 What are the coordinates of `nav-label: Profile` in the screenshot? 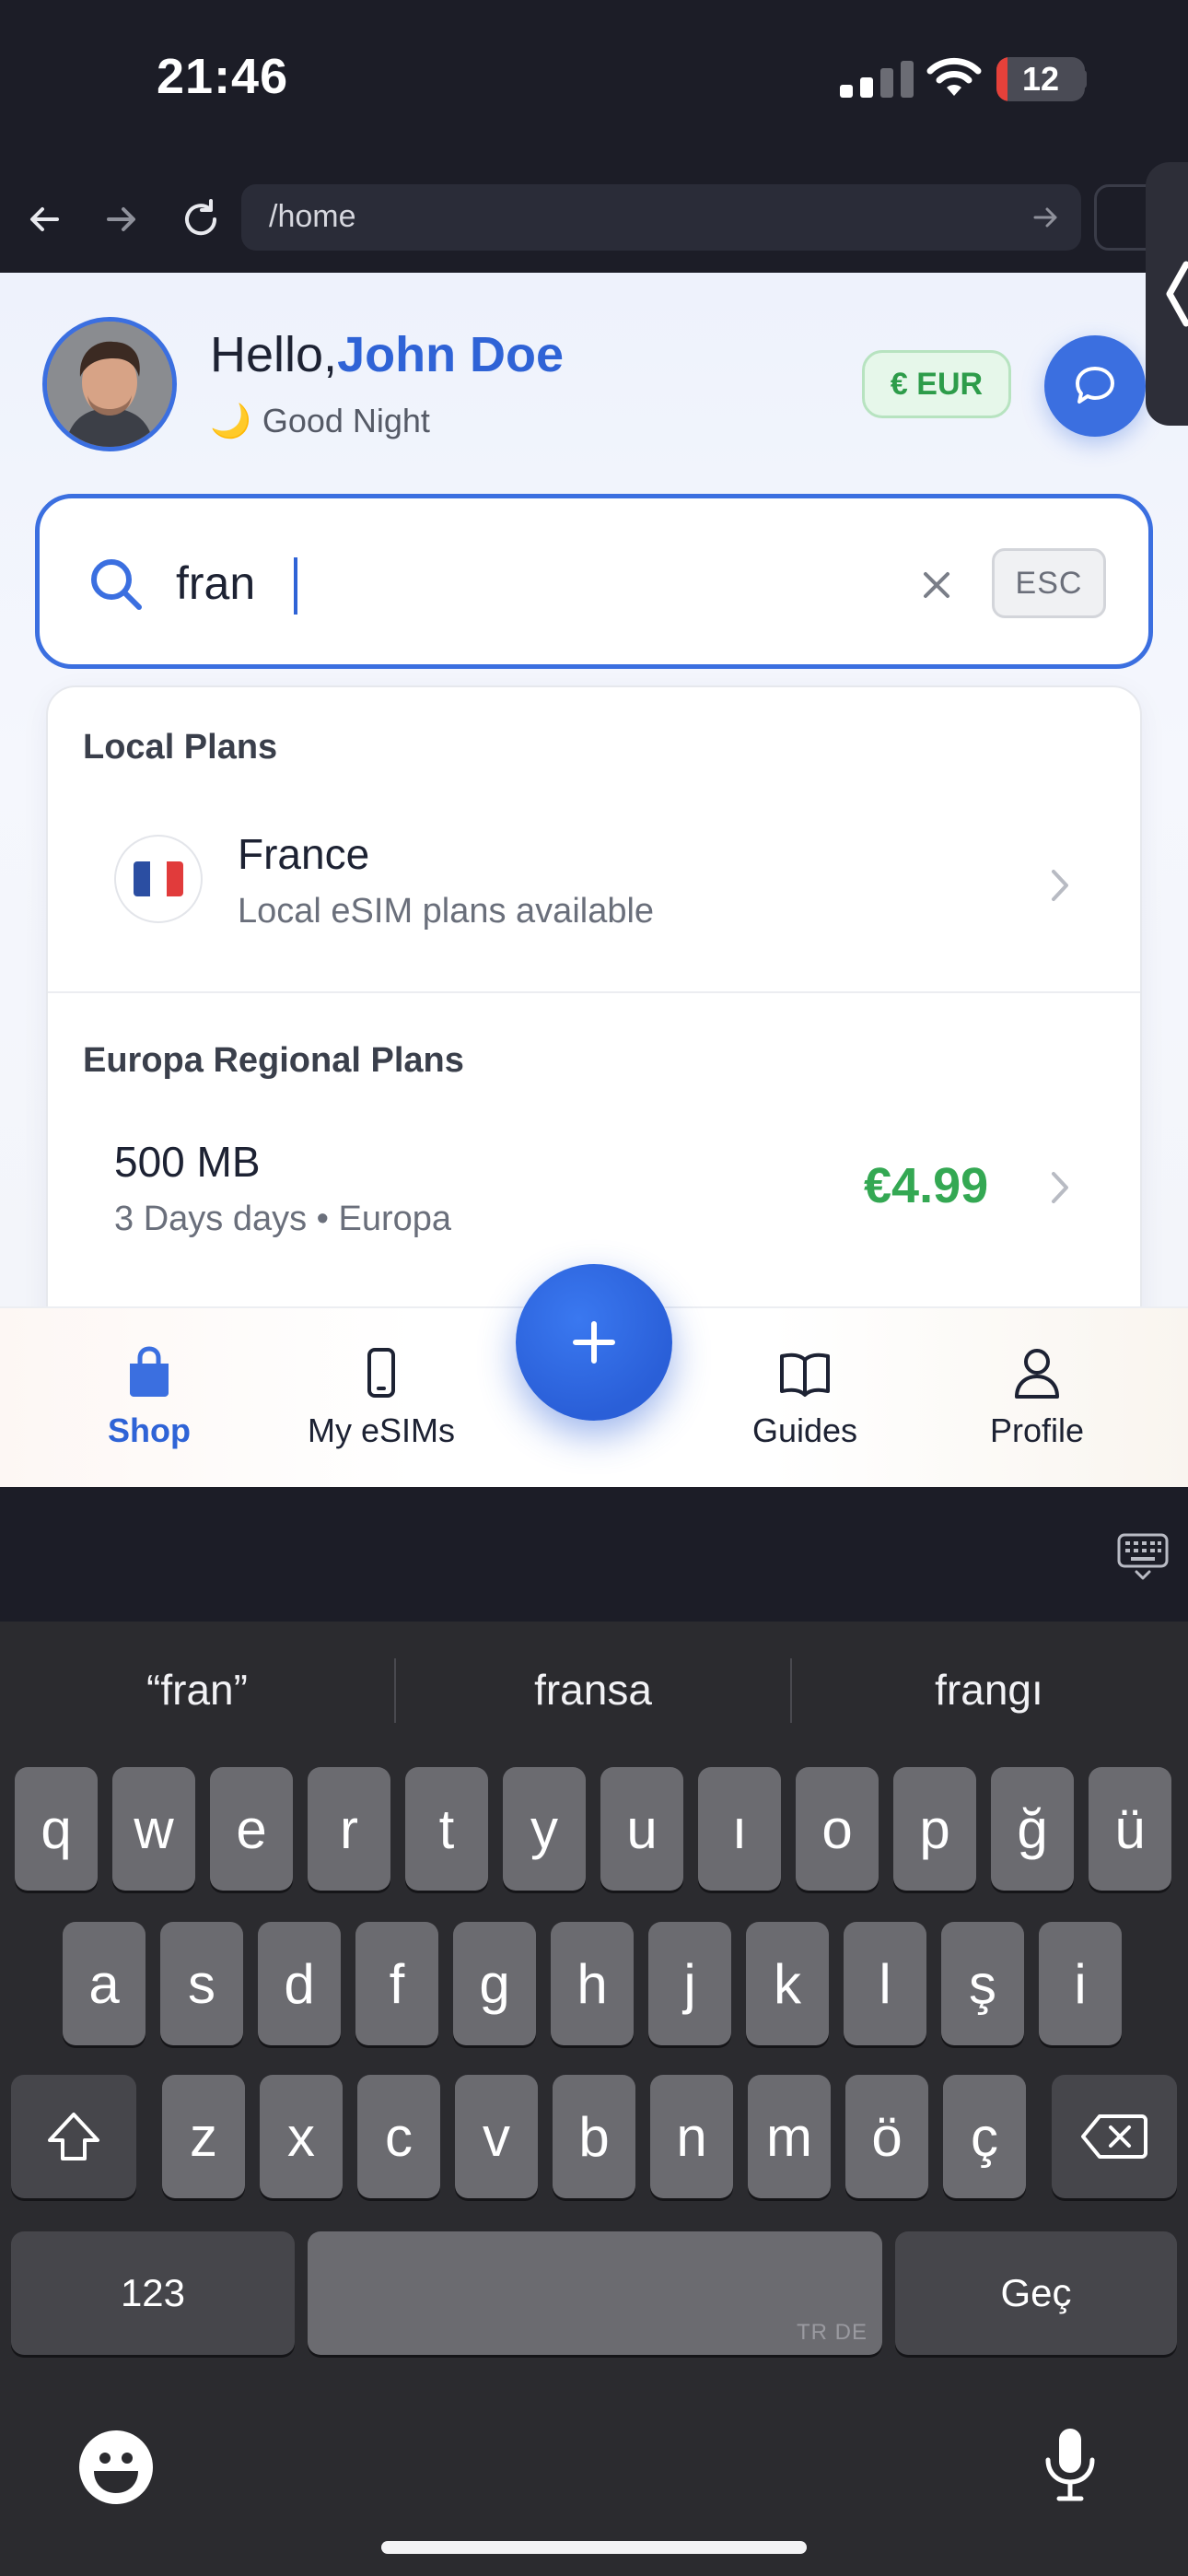 It's located at (1037, 1430).